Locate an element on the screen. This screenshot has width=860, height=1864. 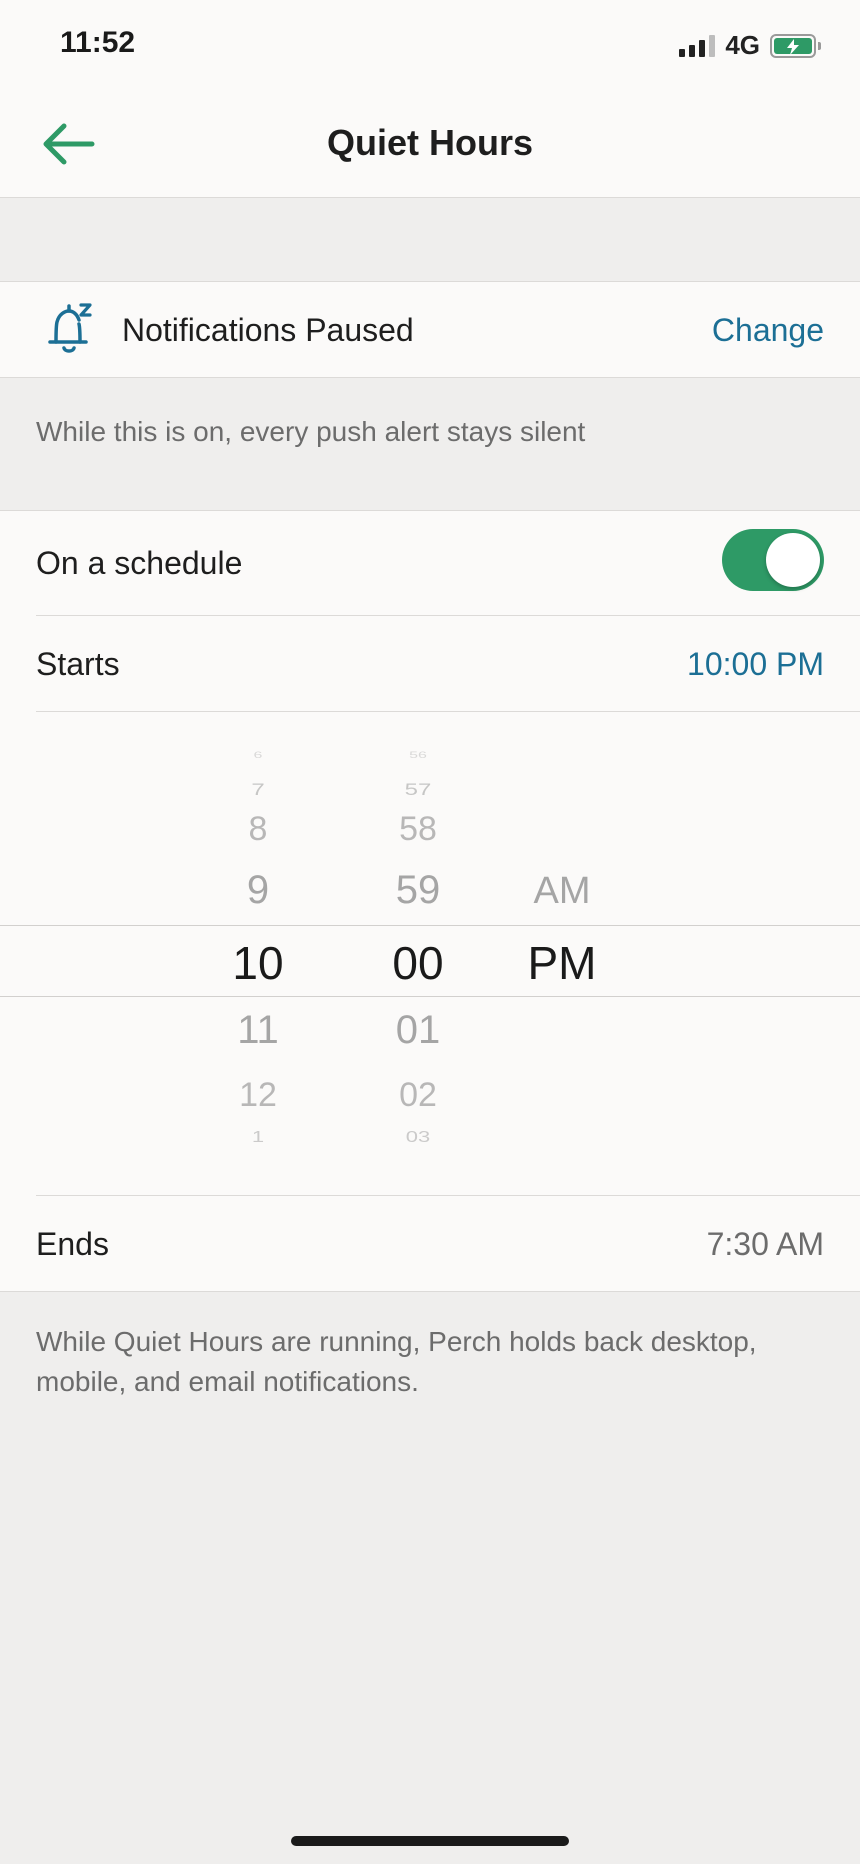
change-button: Change is located at coordinates (768, 330).